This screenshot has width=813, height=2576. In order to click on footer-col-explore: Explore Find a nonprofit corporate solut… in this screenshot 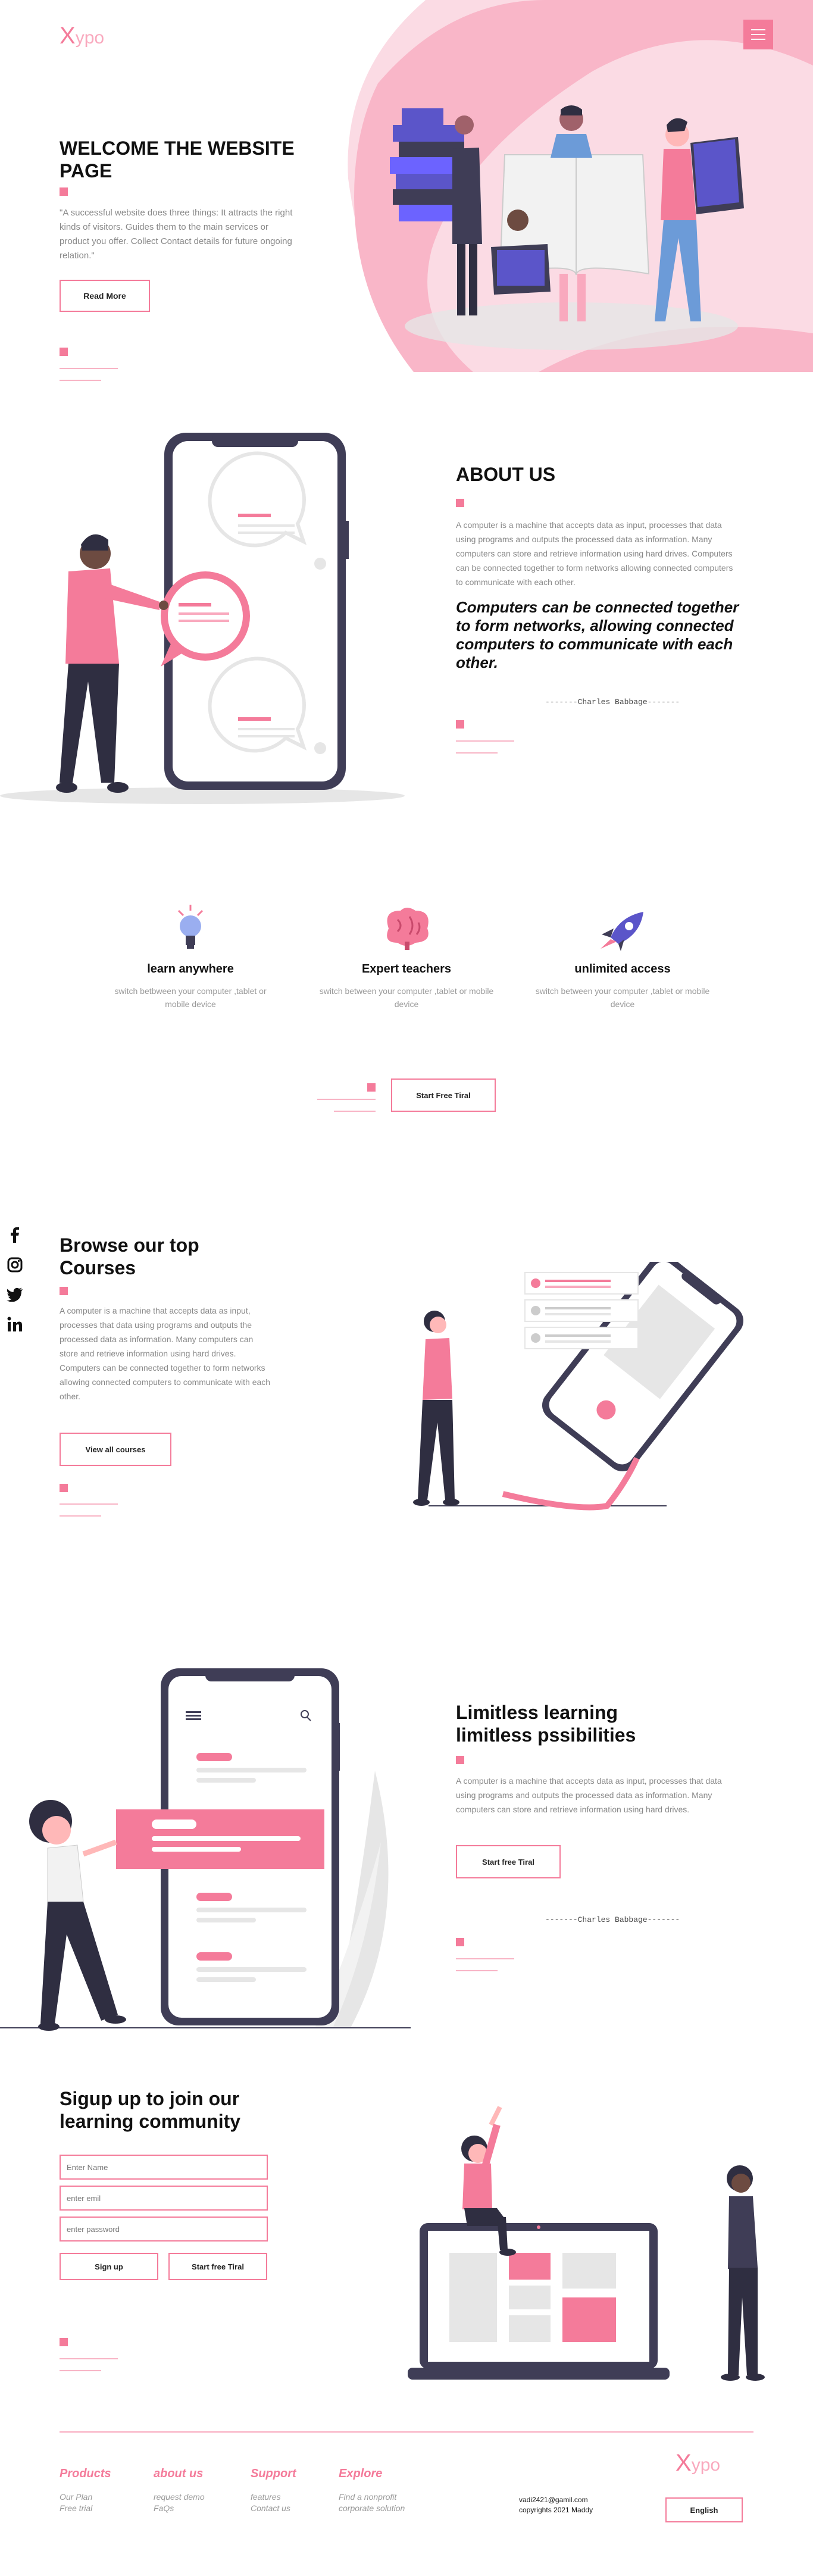, I will do `click(398, 2490)`.